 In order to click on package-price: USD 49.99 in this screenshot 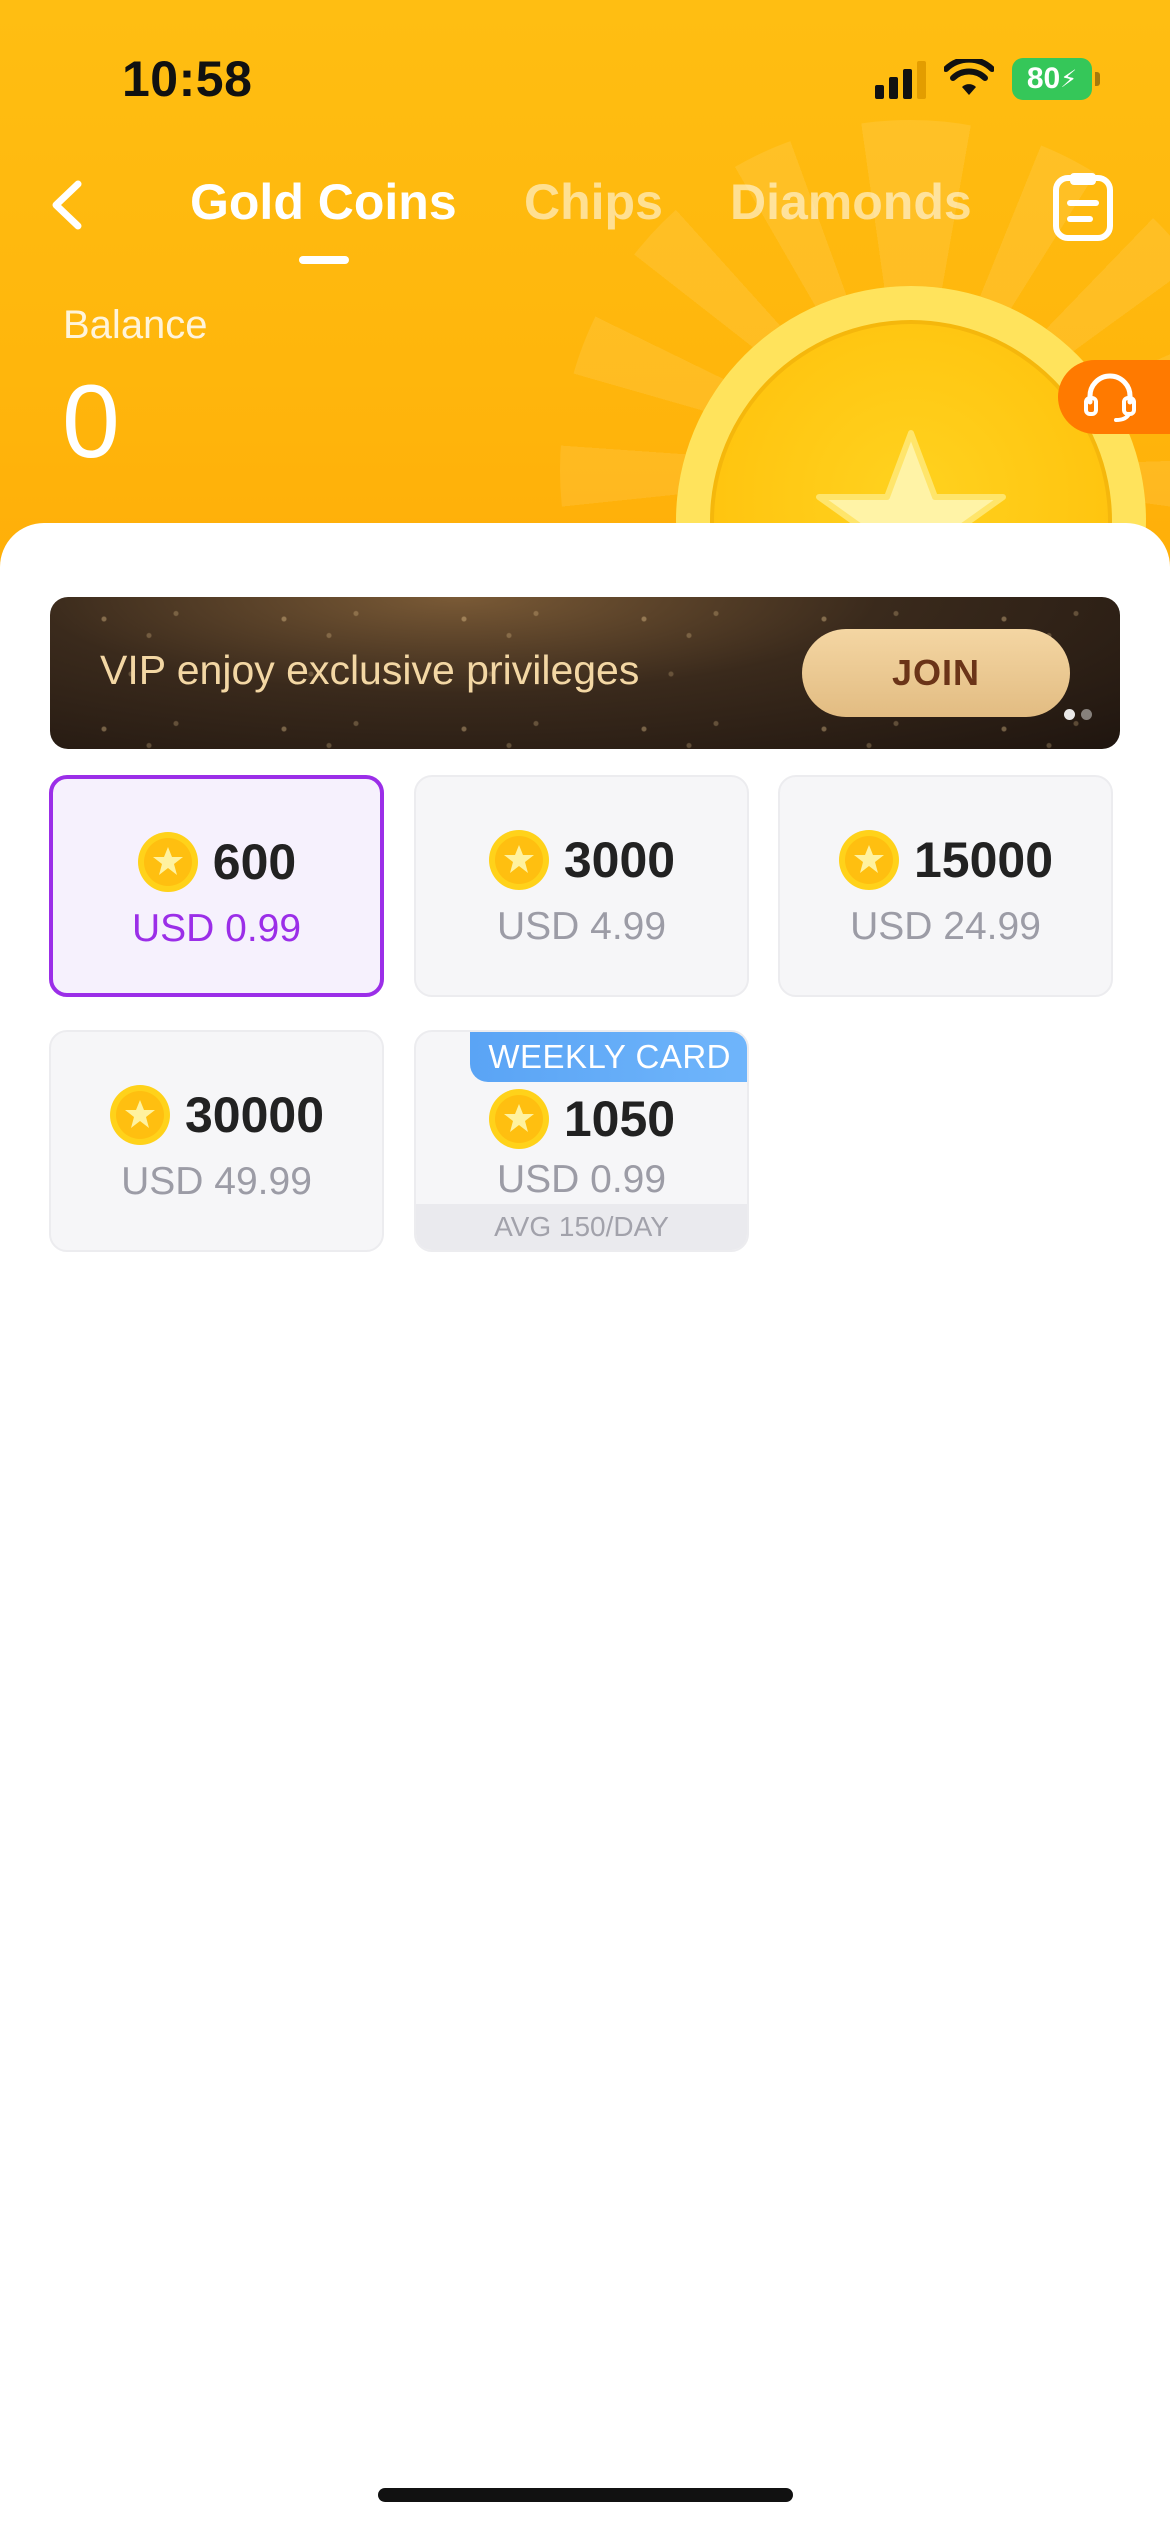, I will do `click(216, 1181)`.